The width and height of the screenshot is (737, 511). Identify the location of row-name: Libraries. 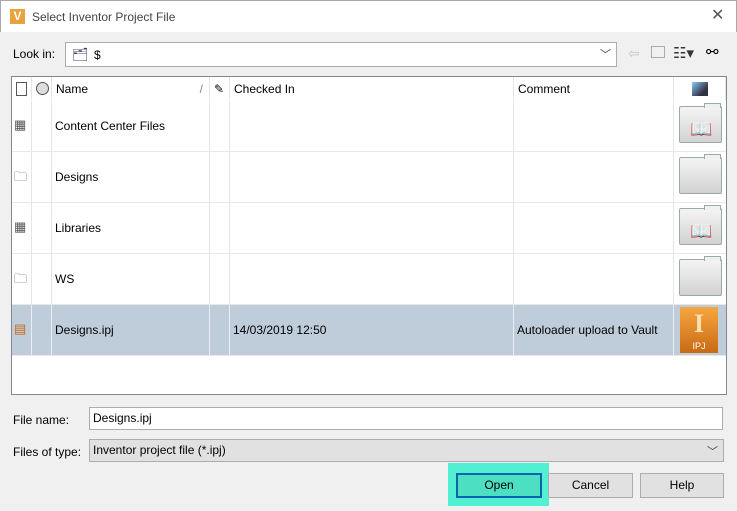
(131, 228).